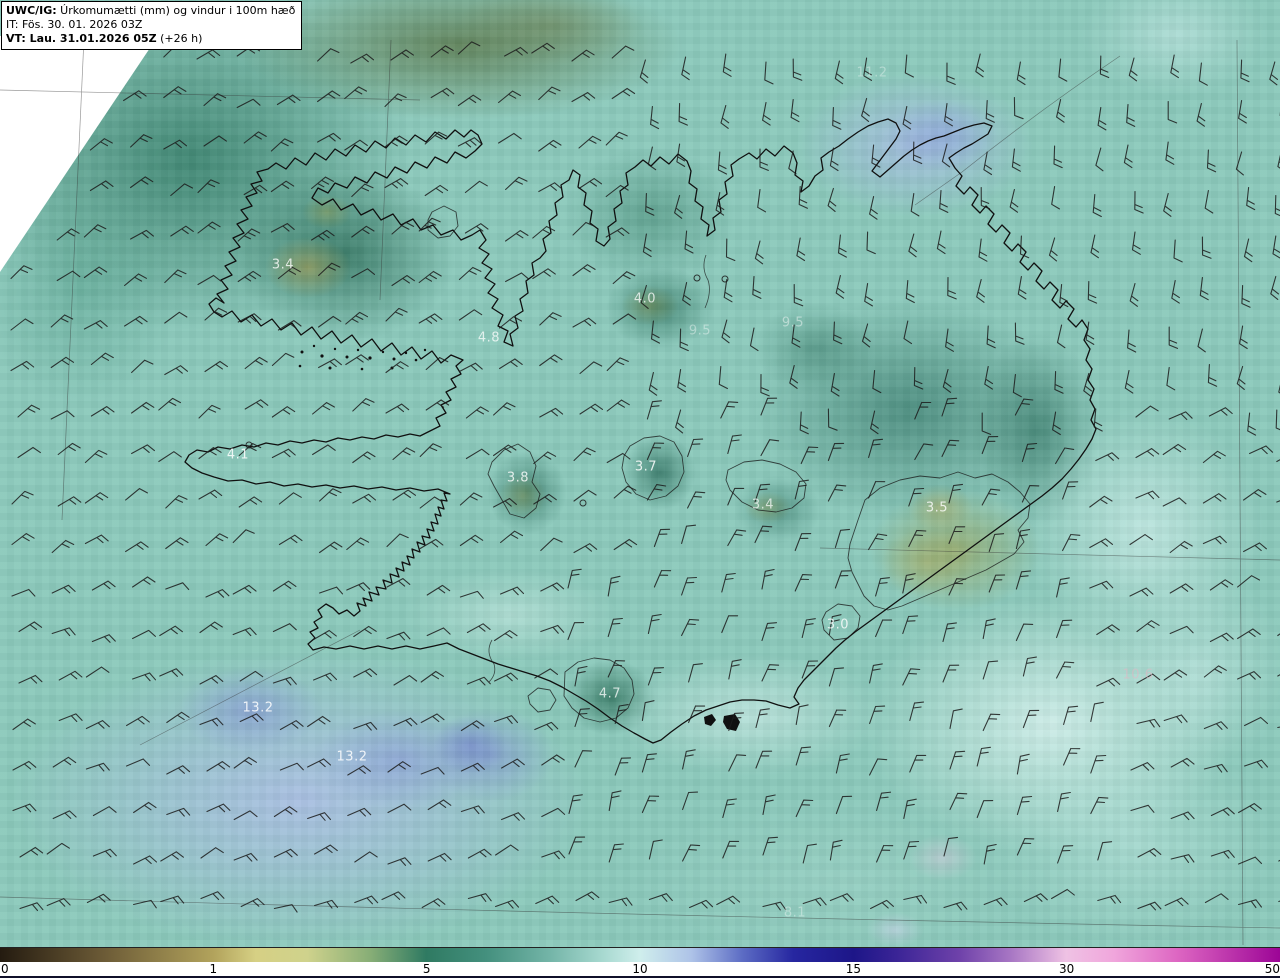 This screenshot has width=1280, height=978. Describe the element at coordinates (599, 468) in the screenshot. I see `rivers` at that location.